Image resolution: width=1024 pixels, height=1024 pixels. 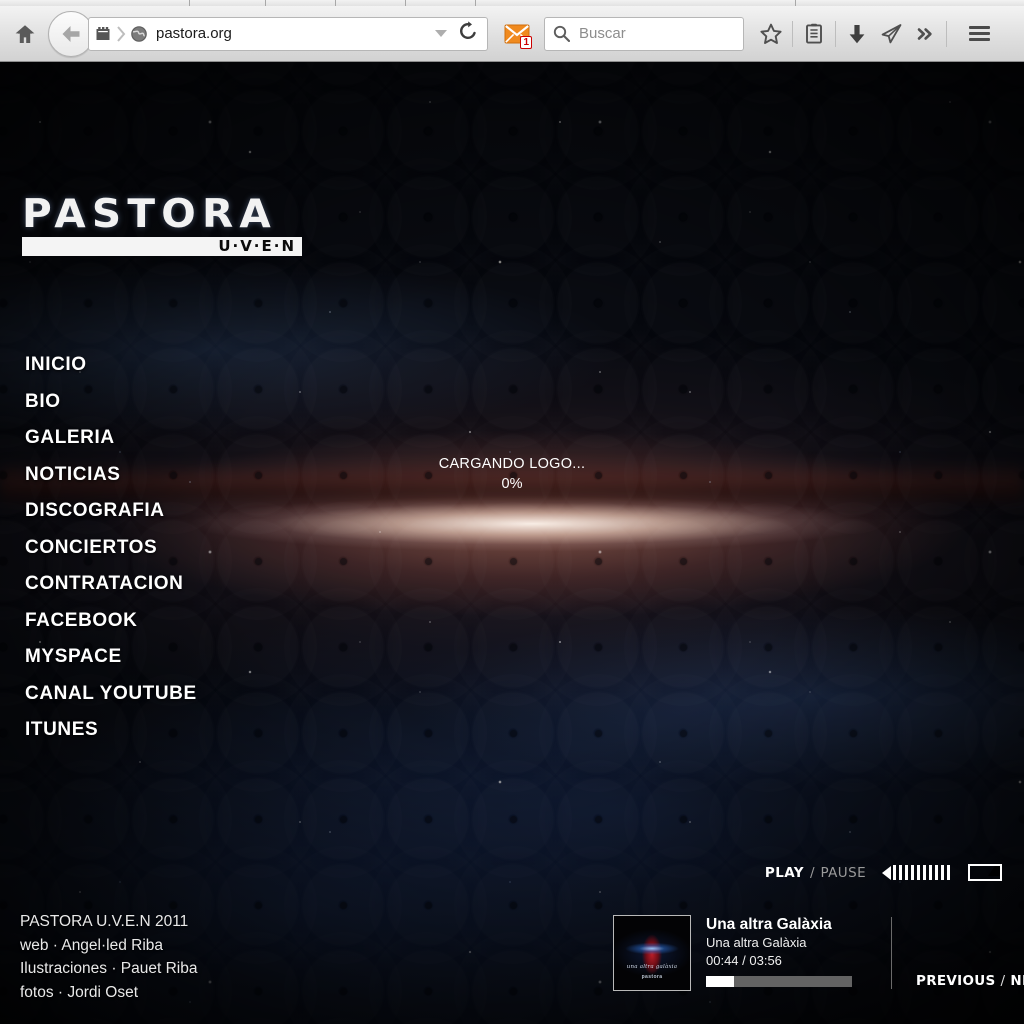 I want to click on loading-percent: 0%, so click(x=512, y=484).